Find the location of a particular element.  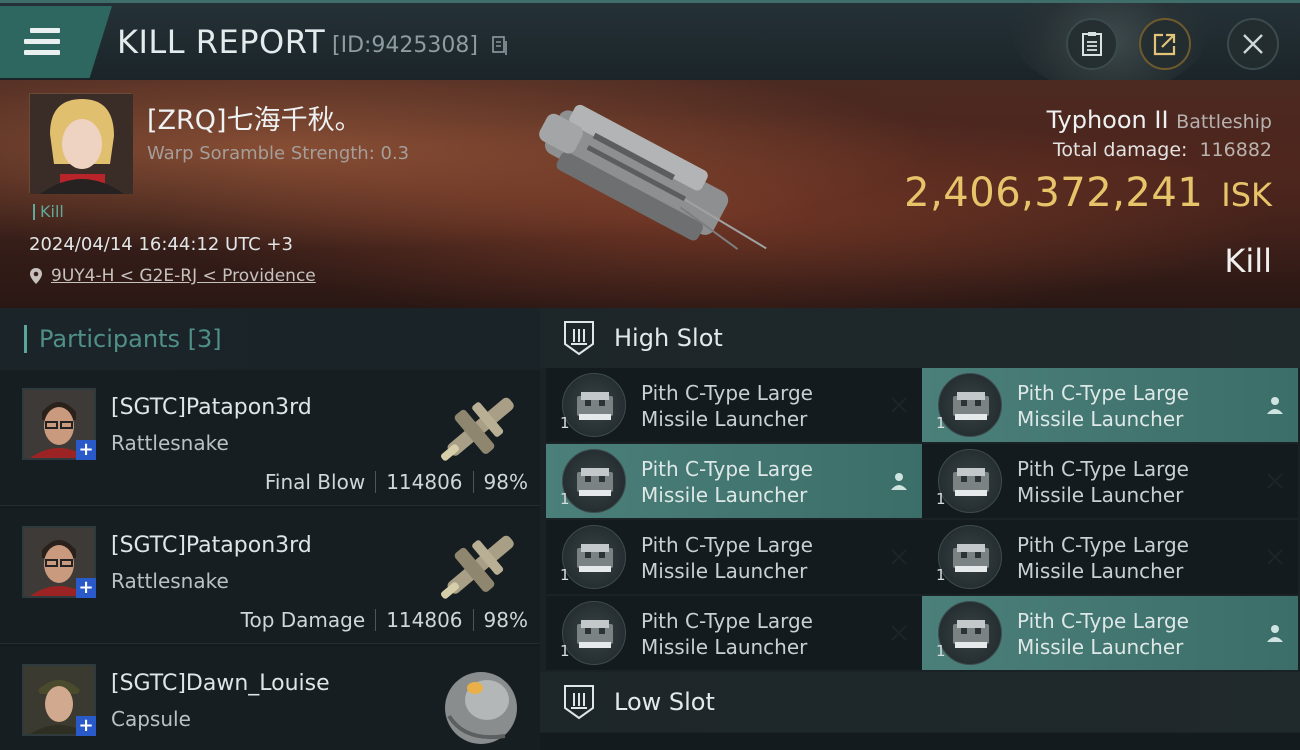

copy-icon is located at coordinates (500, 46).